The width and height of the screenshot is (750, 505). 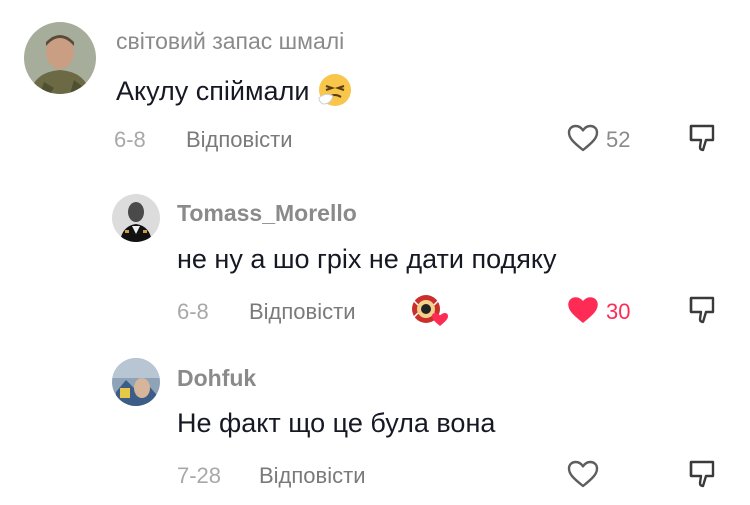 I want to click on heart-filled-icon, so click(x=583, y=310).